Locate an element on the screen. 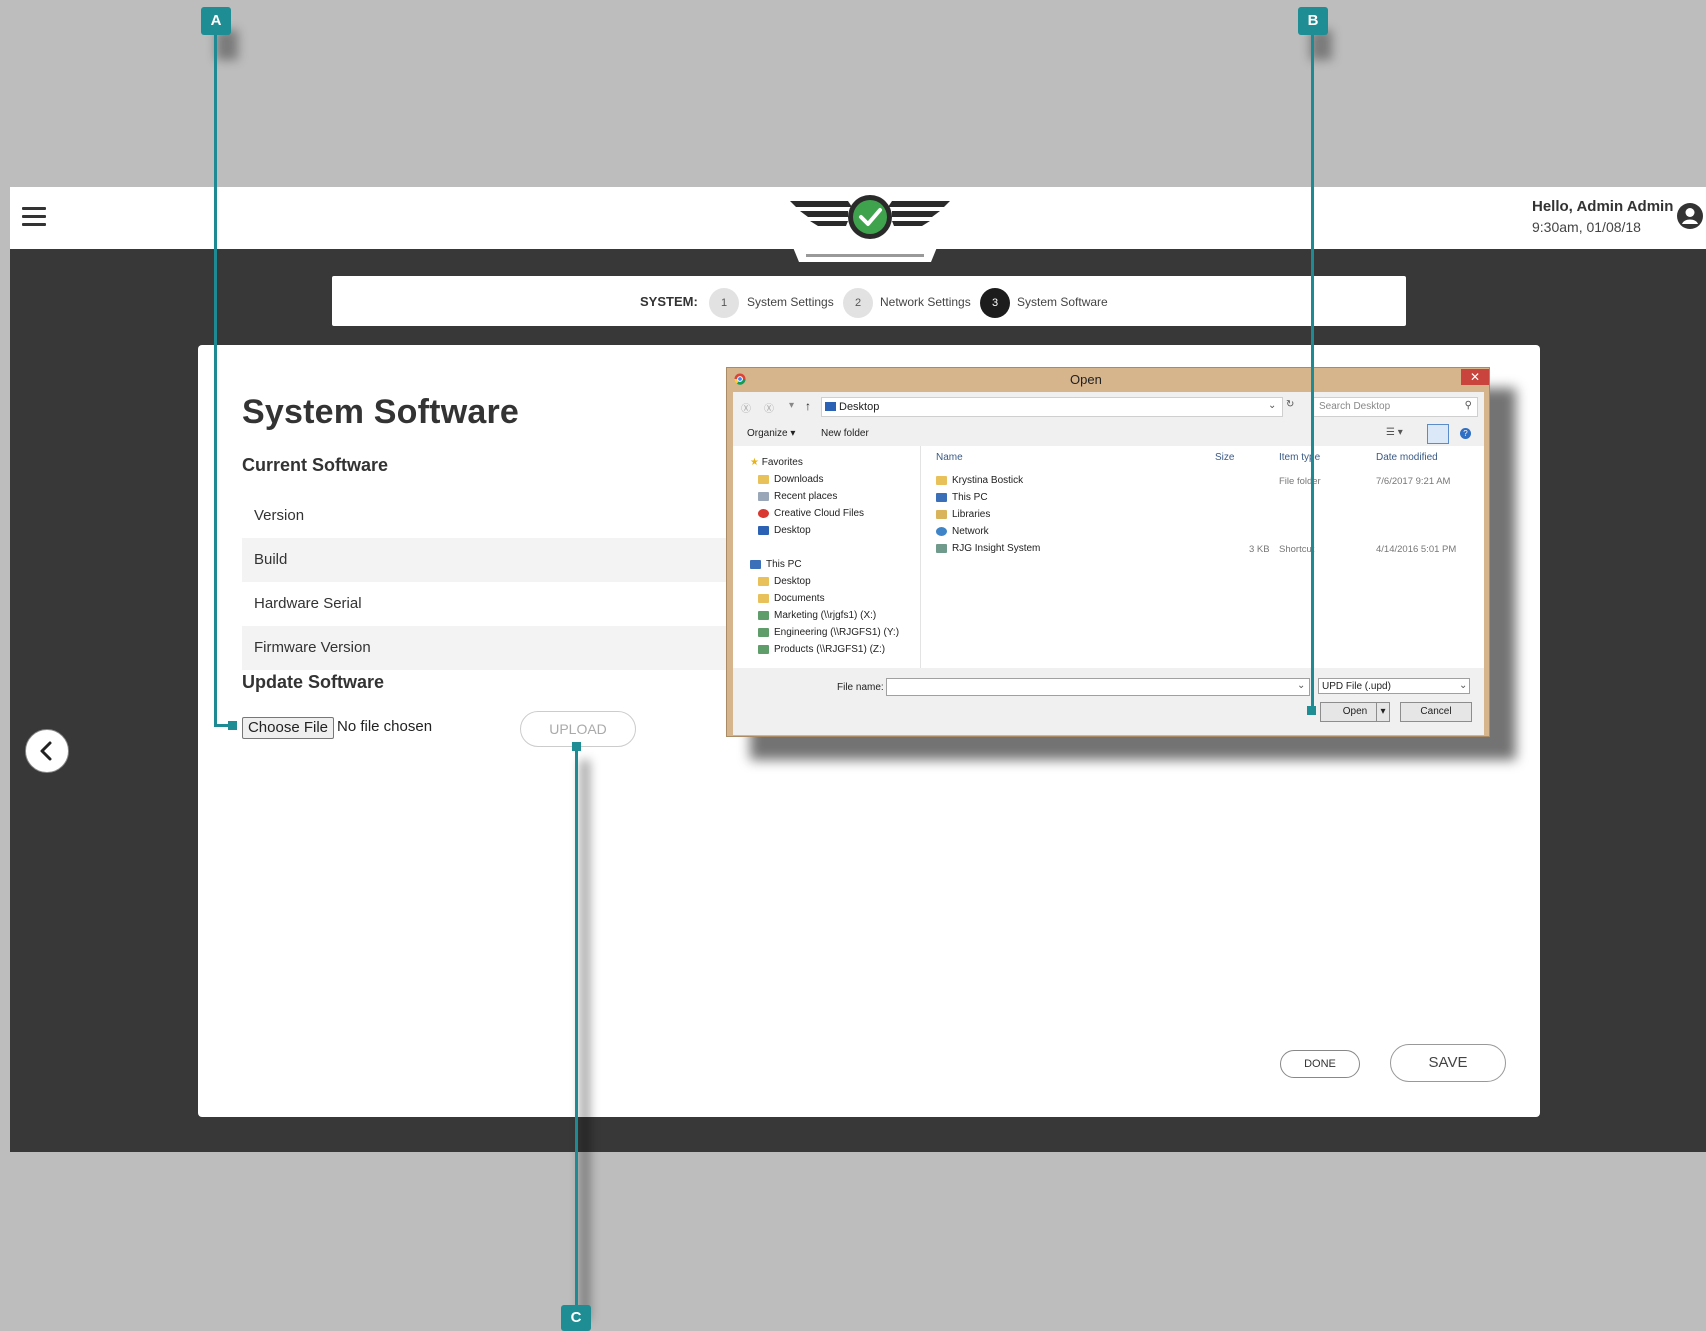  user-account-icon is located at coordinates (1690, 216).